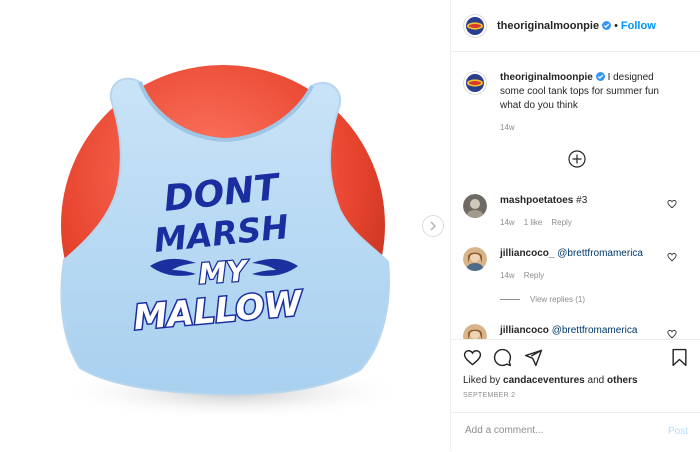  What do you see at coordinates (510, 299) in the screenshot?
I see `replies-divider` at bounding box center [510, 299].